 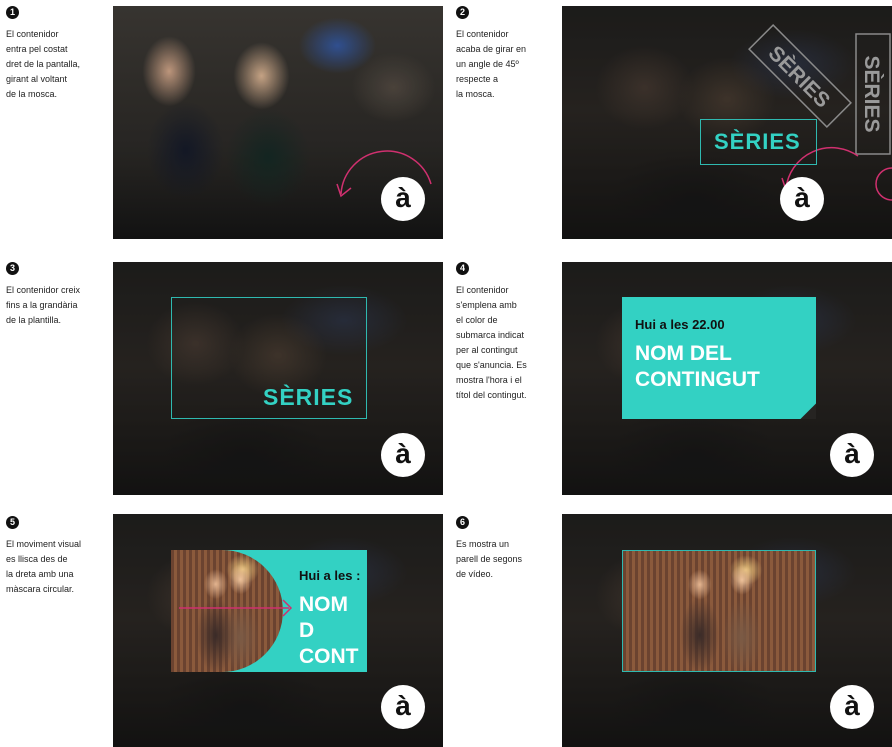 What do you see at coordinates (278, 378) in the screenshot?
I see `frame-step-3: SÈRIES à` at bounding box center [278, 378].